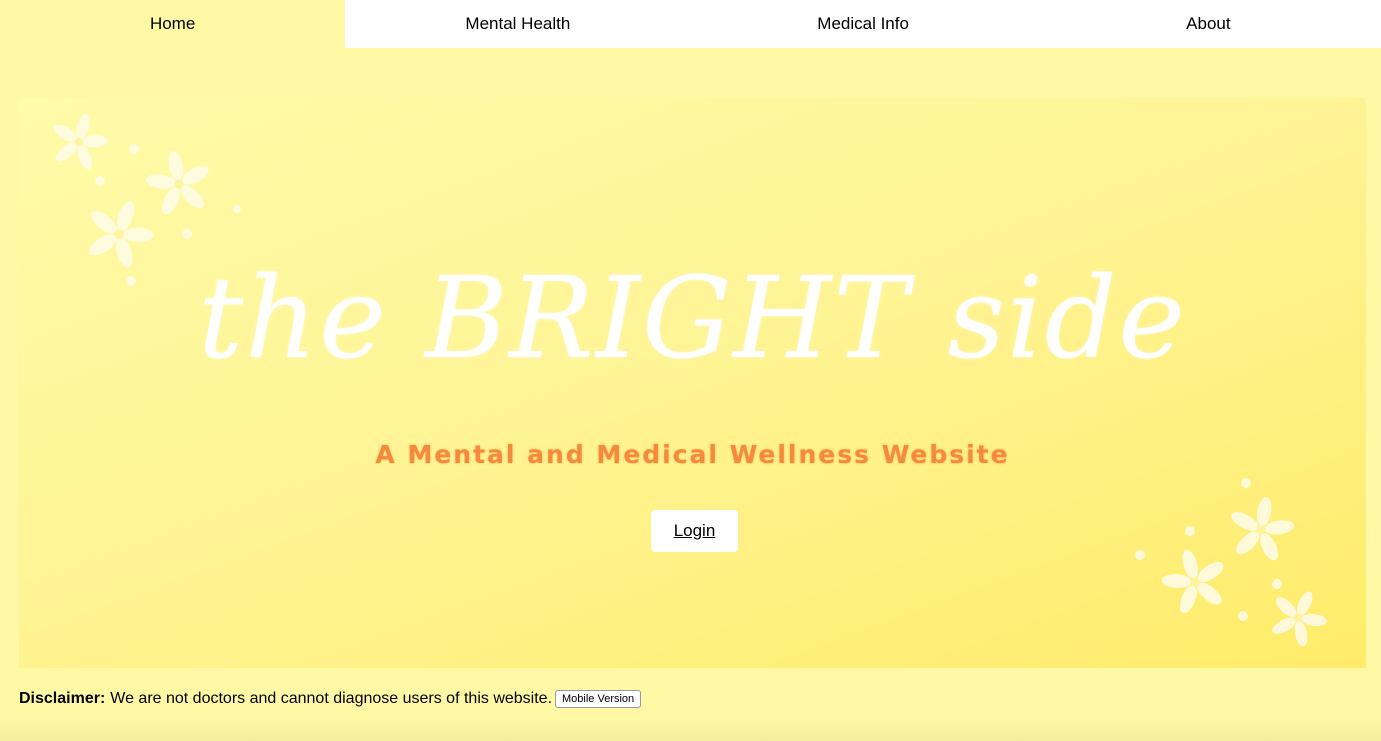 This screenshot has width=1381, height=741. I want to click on site-title: the BRIGHT side, so click(692, 319).